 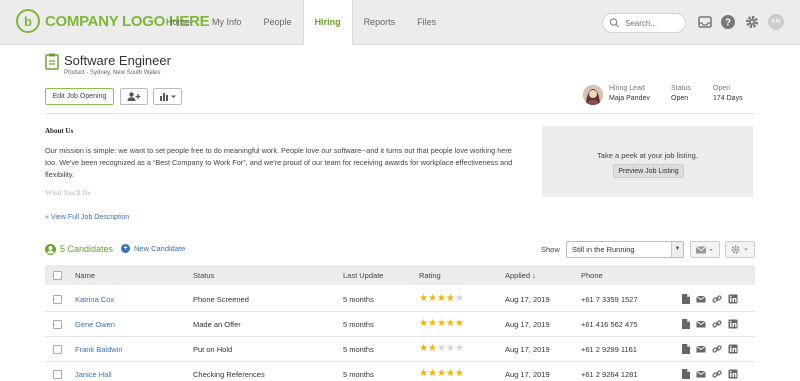 What do you see at coordinates (134, 96) in the screenshot?
I see `add-user-button` at bounding box center [134, 96].